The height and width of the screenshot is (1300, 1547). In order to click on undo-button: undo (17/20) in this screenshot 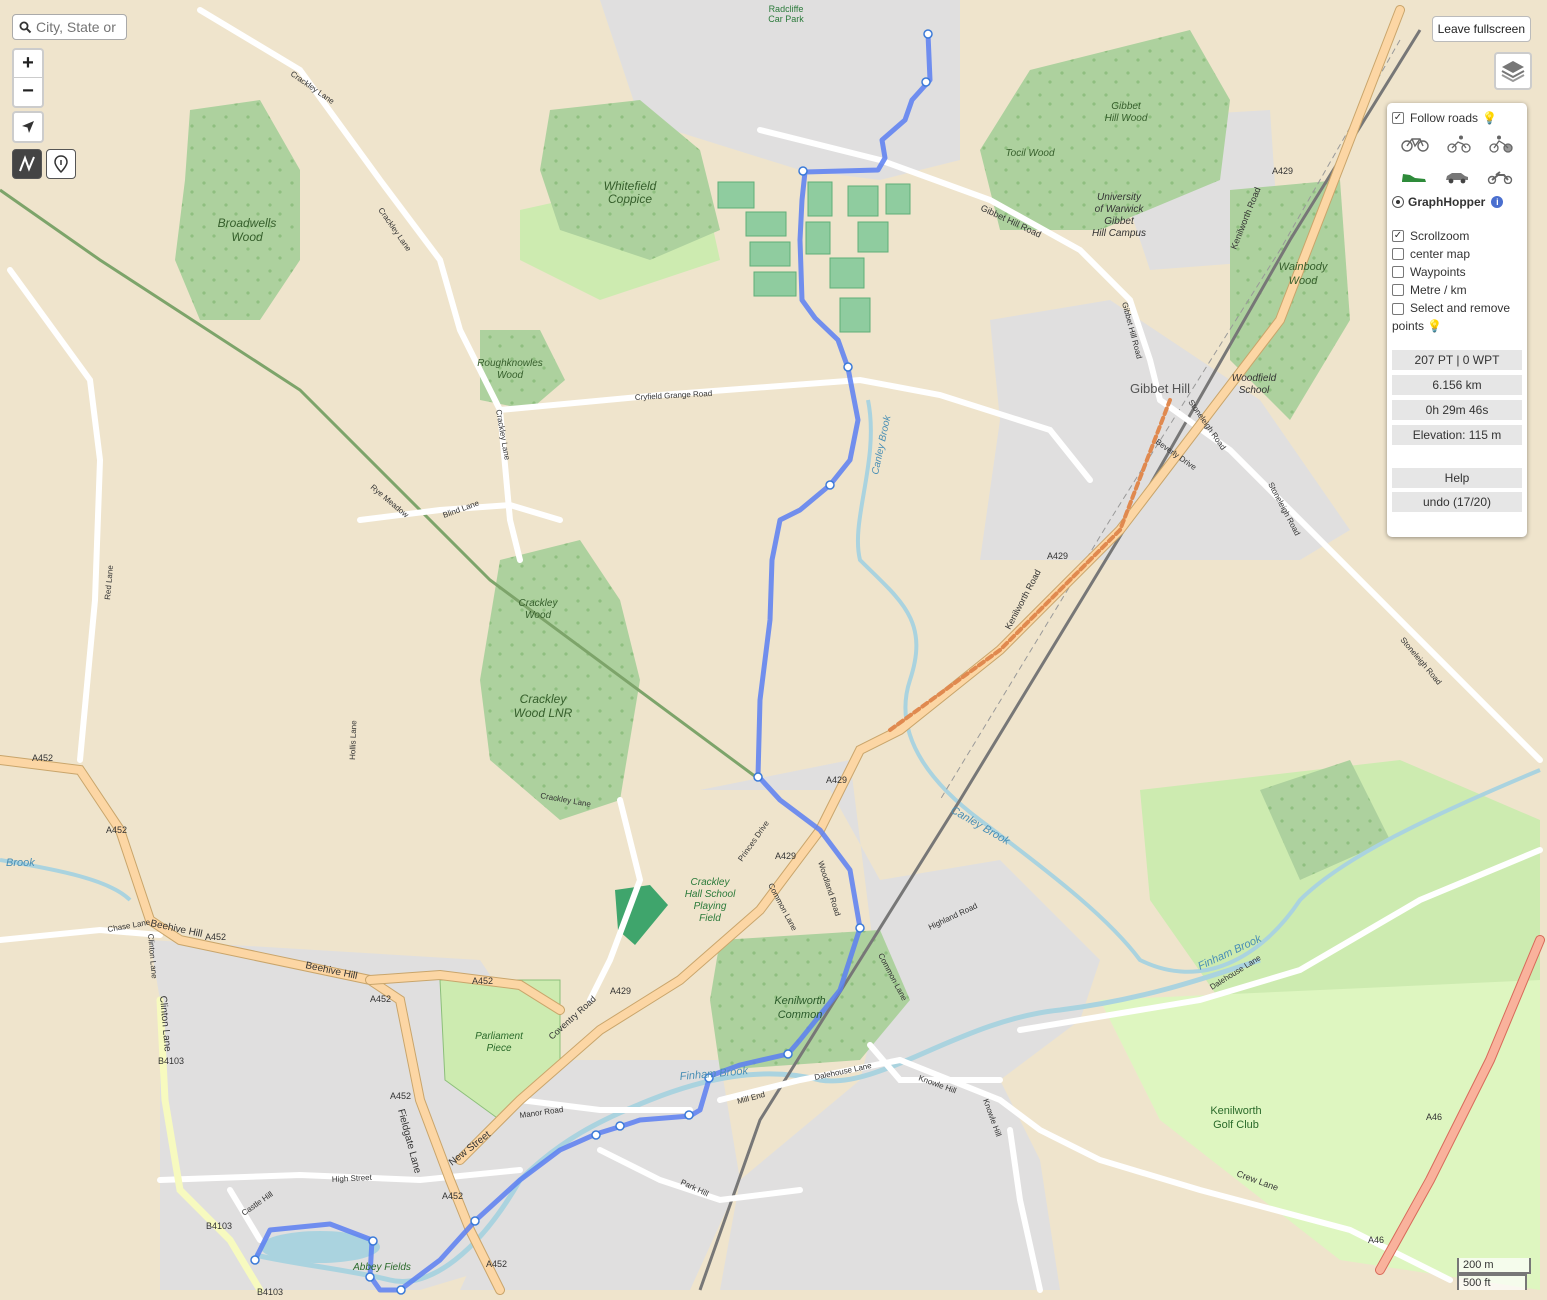, I will do `click(1457, 502)`.